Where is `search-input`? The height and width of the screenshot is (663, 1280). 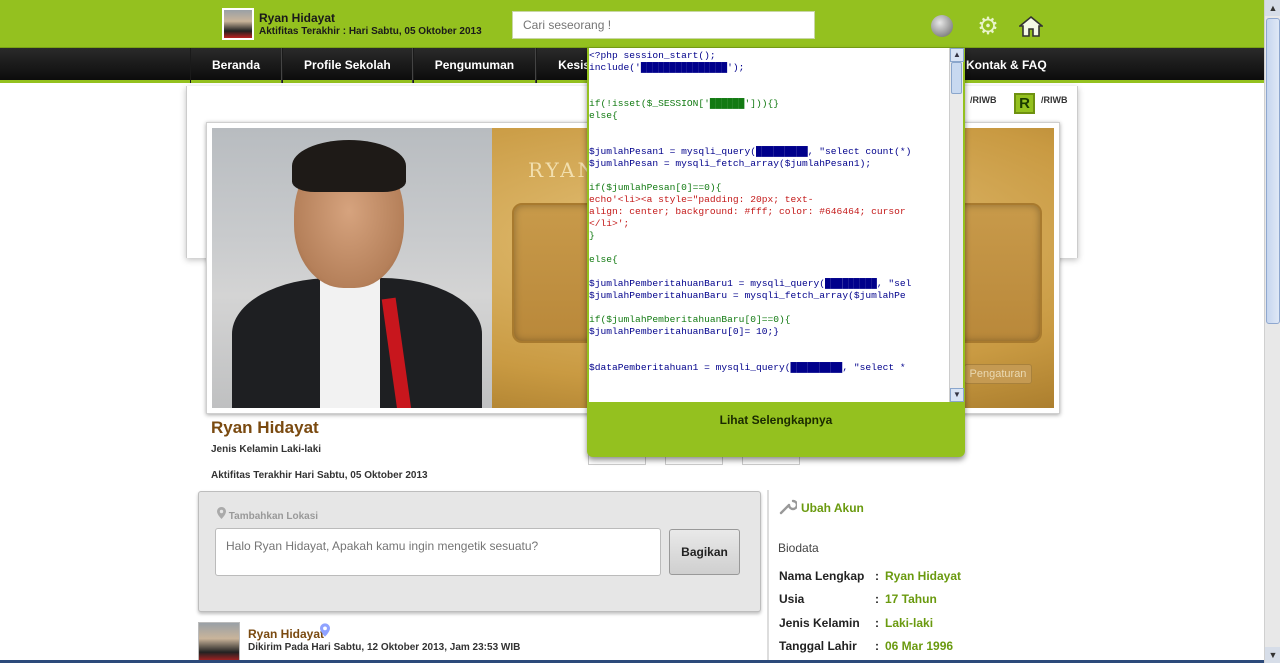
search-input is located at coordinates (663, 25).